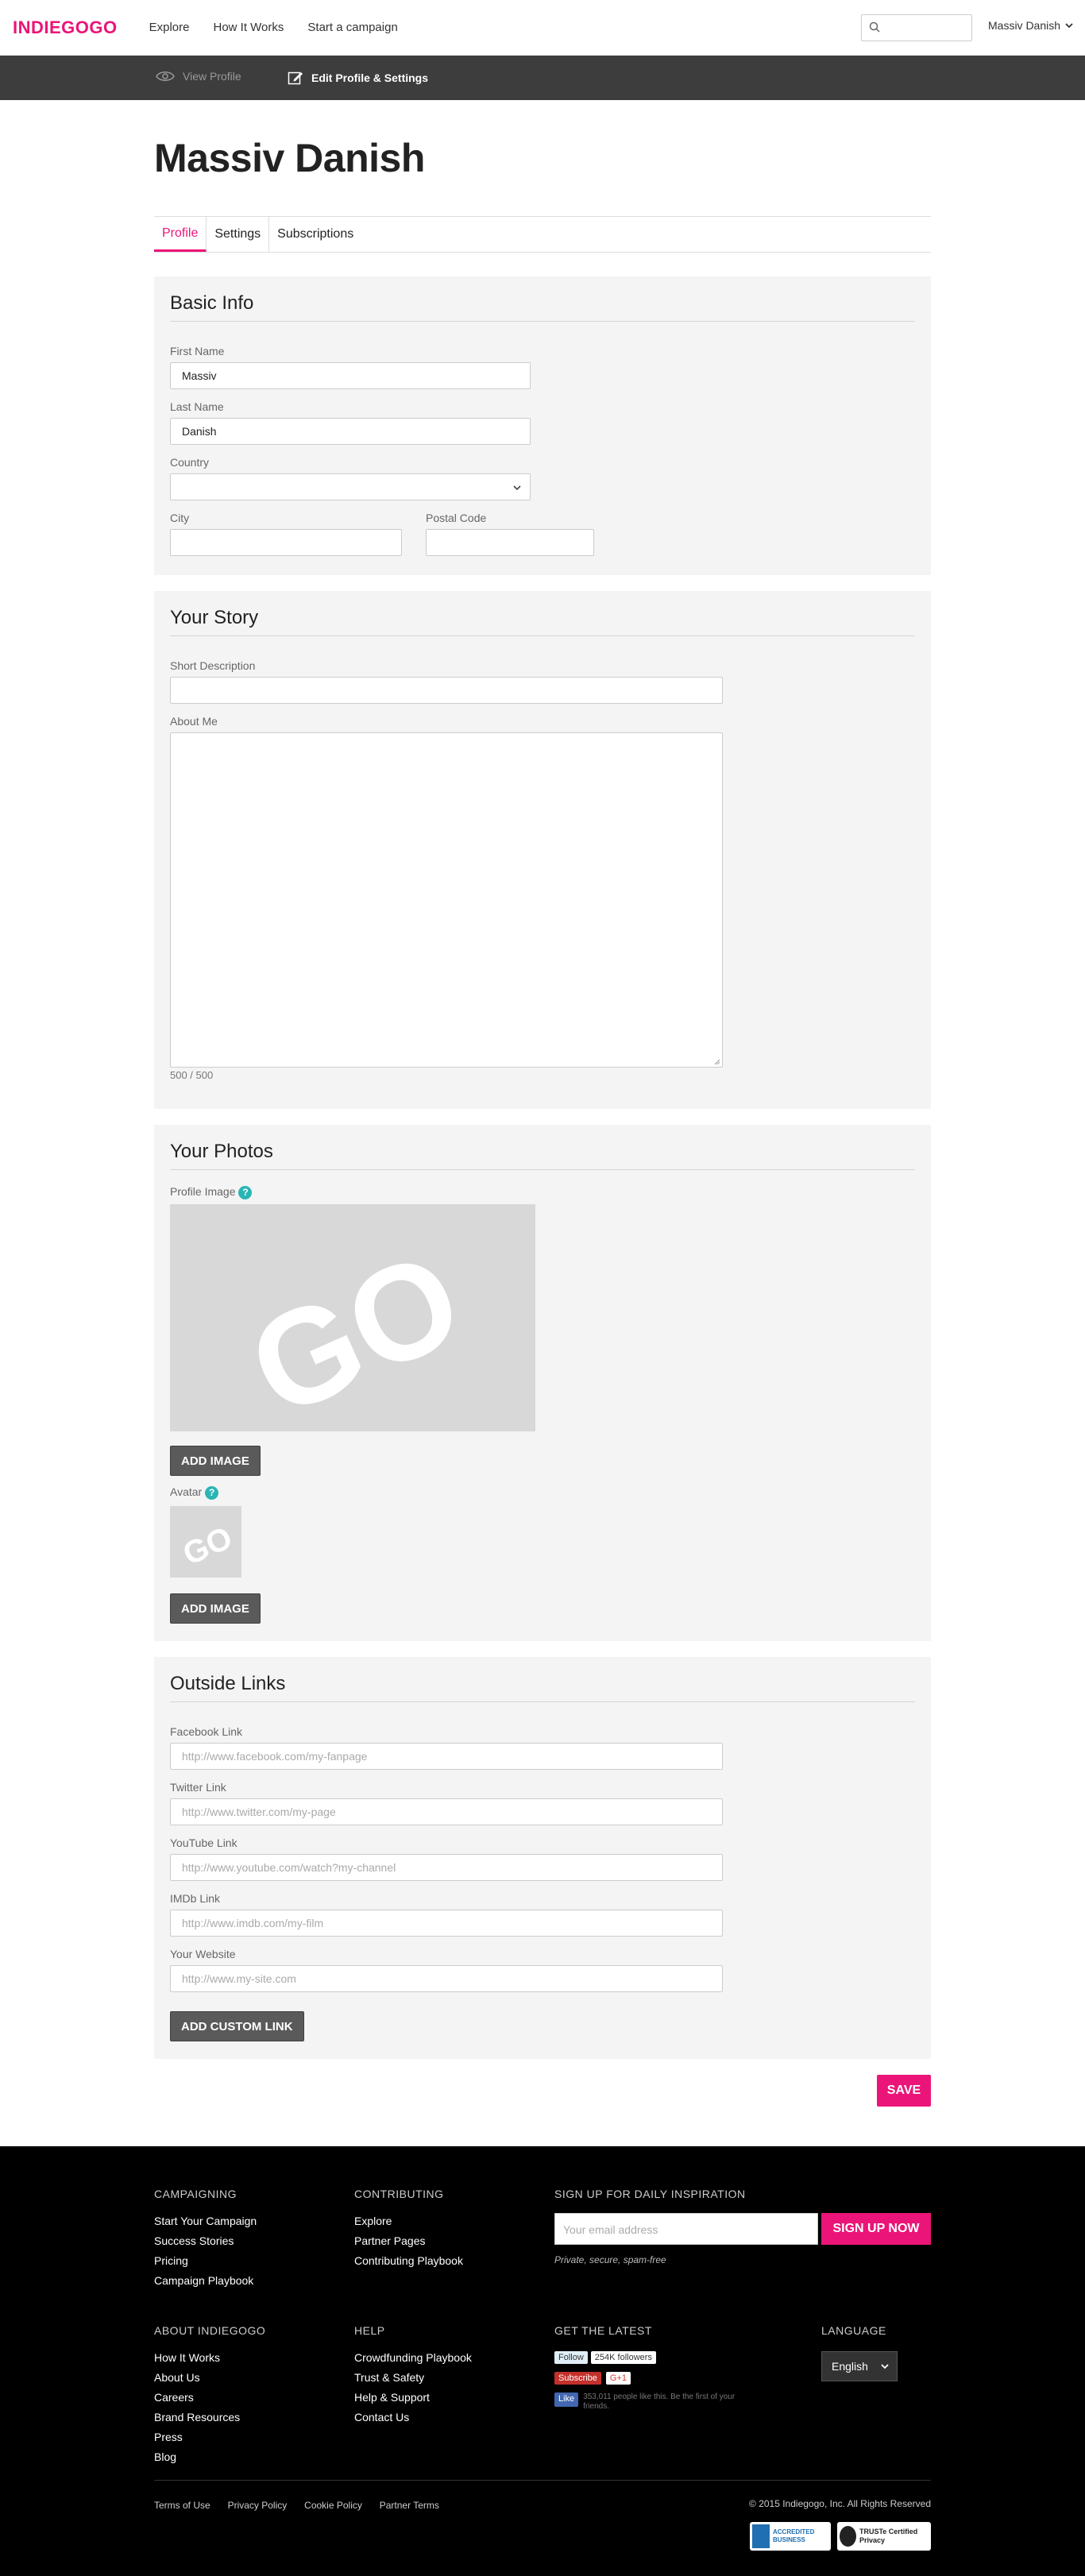  What do you see at coordinates (216, 1608) in the screenshot?
I see `add-avatar-image-button: ADD IMAGE` at bounding box center [216, 1608].